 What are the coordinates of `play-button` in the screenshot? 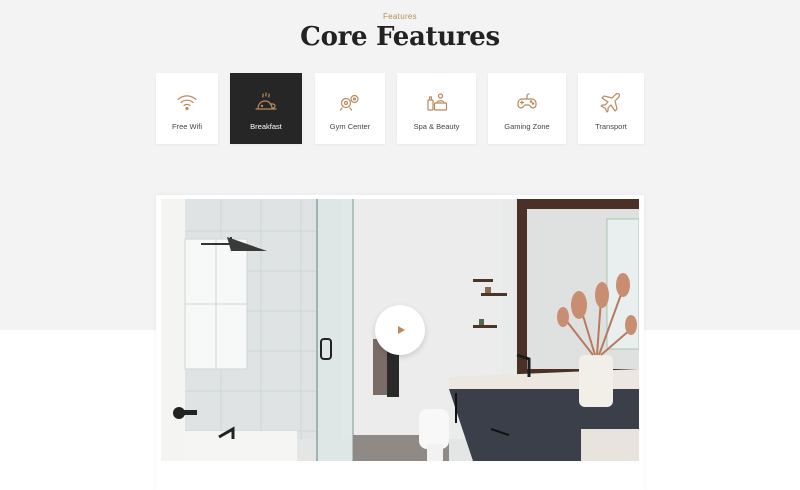 It's located at (400, 330).